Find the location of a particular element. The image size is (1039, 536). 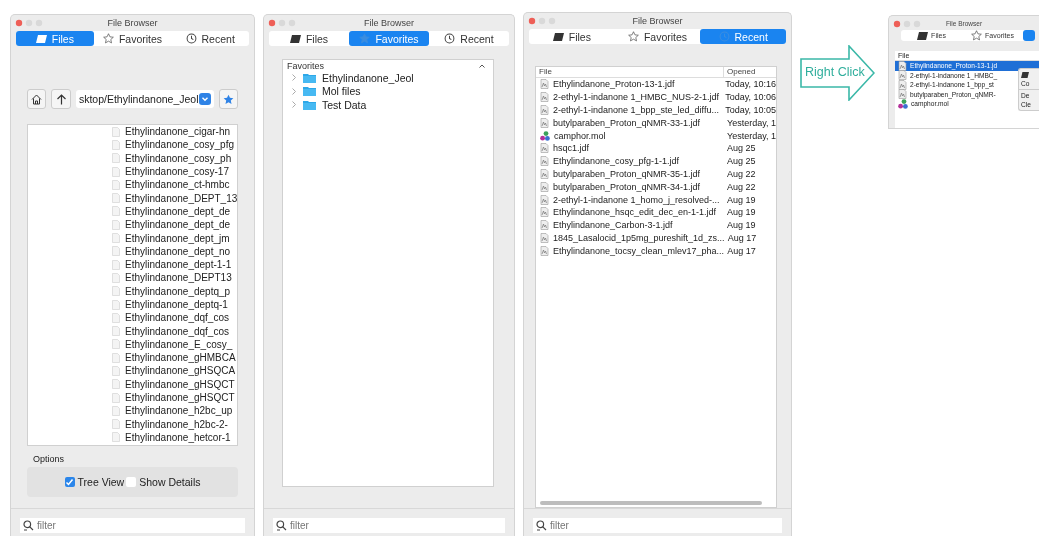

file-name: Ethylindanone_hsqc_edit_dec_en-1-1.jdf is located at coordinates (635, 212).